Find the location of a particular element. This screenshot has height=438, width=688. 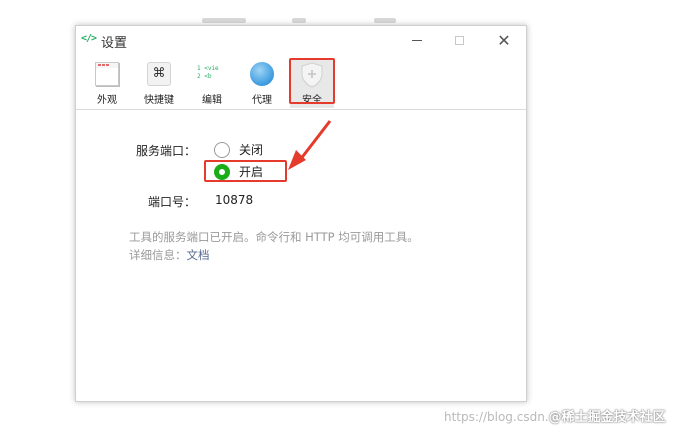

watermark: https://blog.csdn.@稀土掘金技术社区 is located at coordinates (555, 415).